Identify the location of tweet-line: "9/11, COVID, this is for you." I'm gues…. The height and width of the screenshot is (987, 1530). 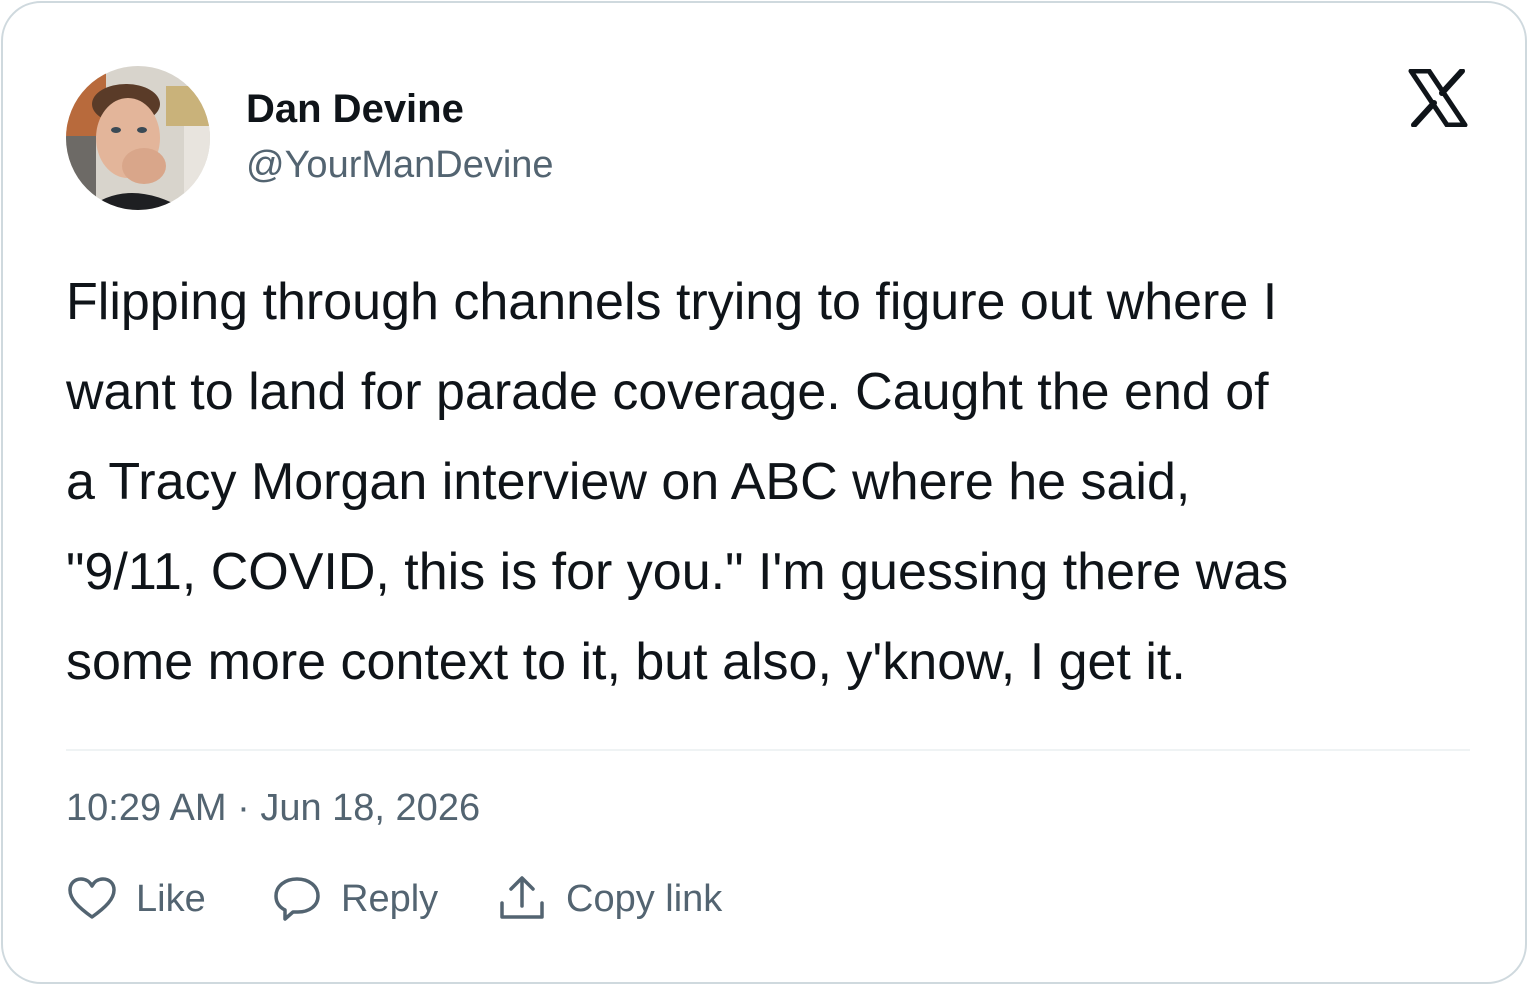
(677, 572).